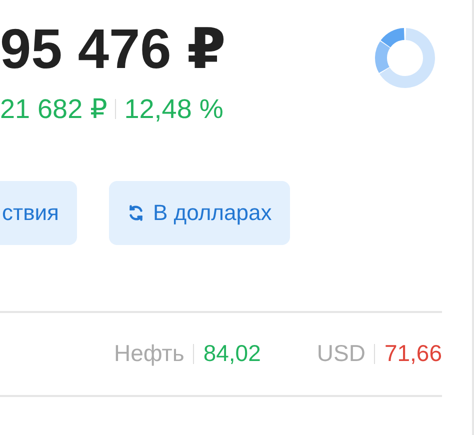  Describe the element at coordinates (135, 213) in the screenshot. I see `refresh-icon` at that location.